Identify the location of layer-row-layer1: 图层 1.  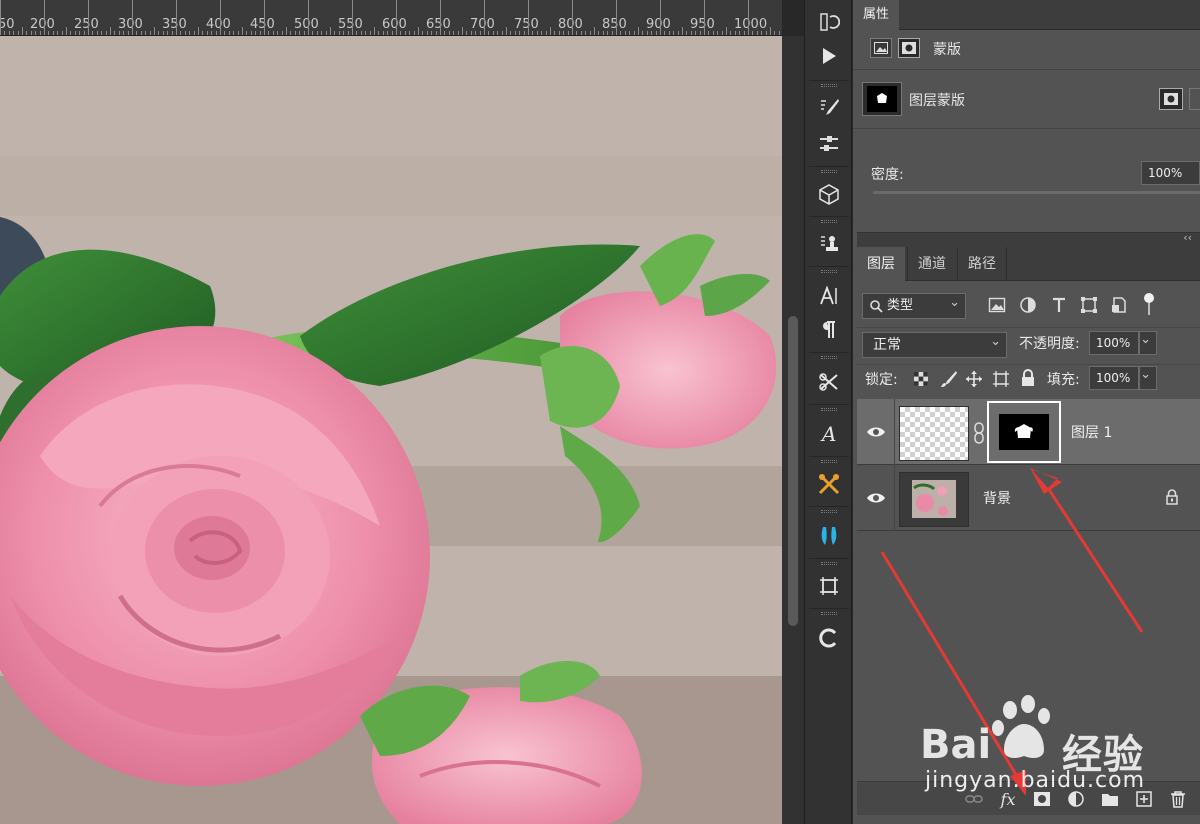
(1028, 432).